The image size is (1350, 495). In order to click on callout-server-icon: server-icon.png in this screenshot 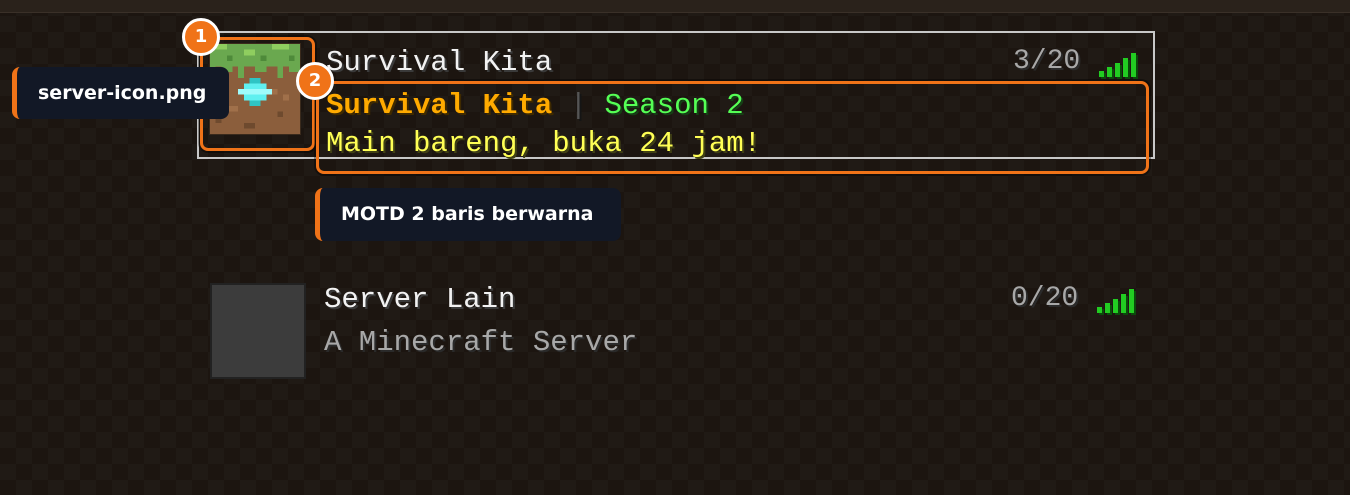, I will do `click(120, 93)`.